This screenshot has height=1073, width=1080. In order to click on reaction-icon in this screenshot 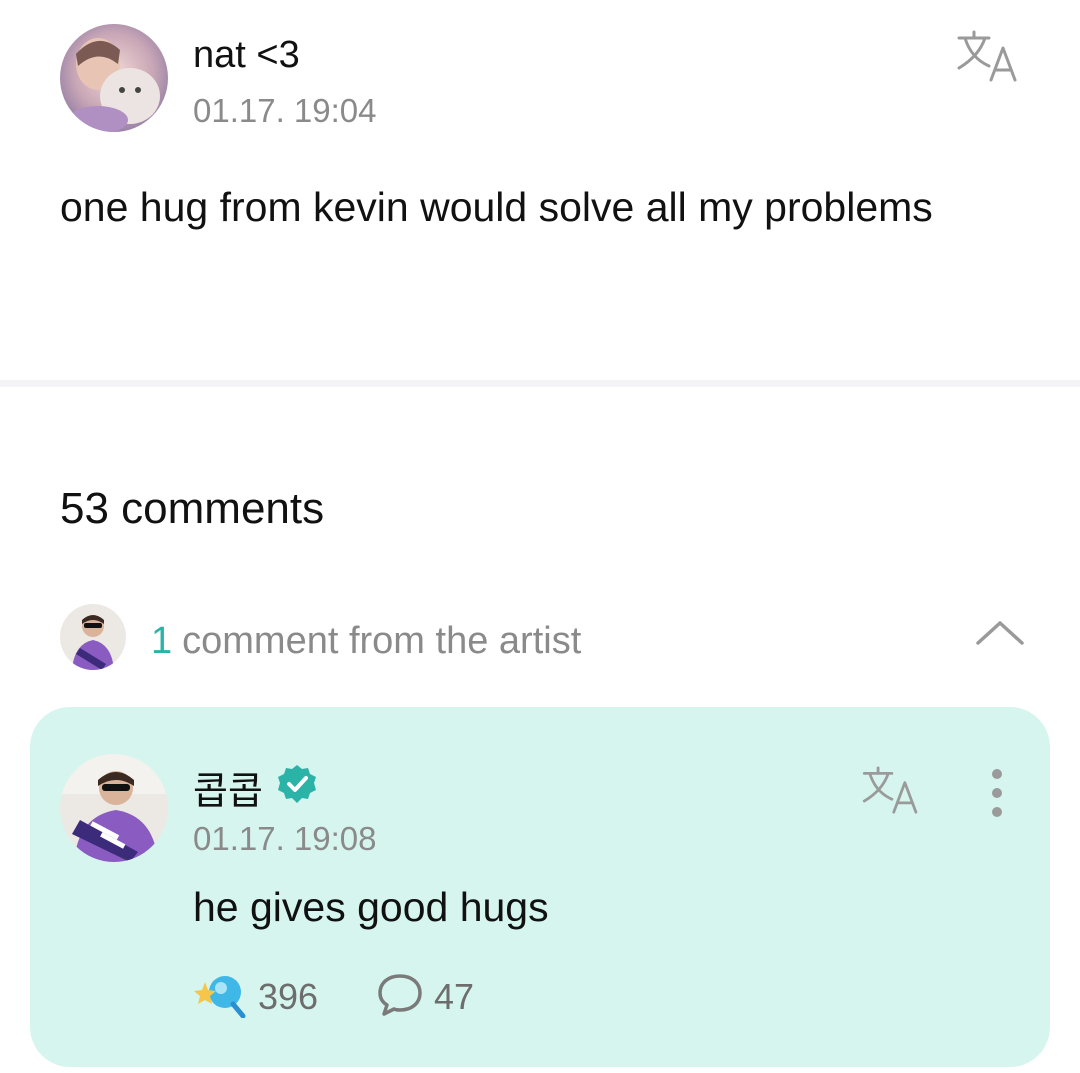, I will do `click(220, 995)`.